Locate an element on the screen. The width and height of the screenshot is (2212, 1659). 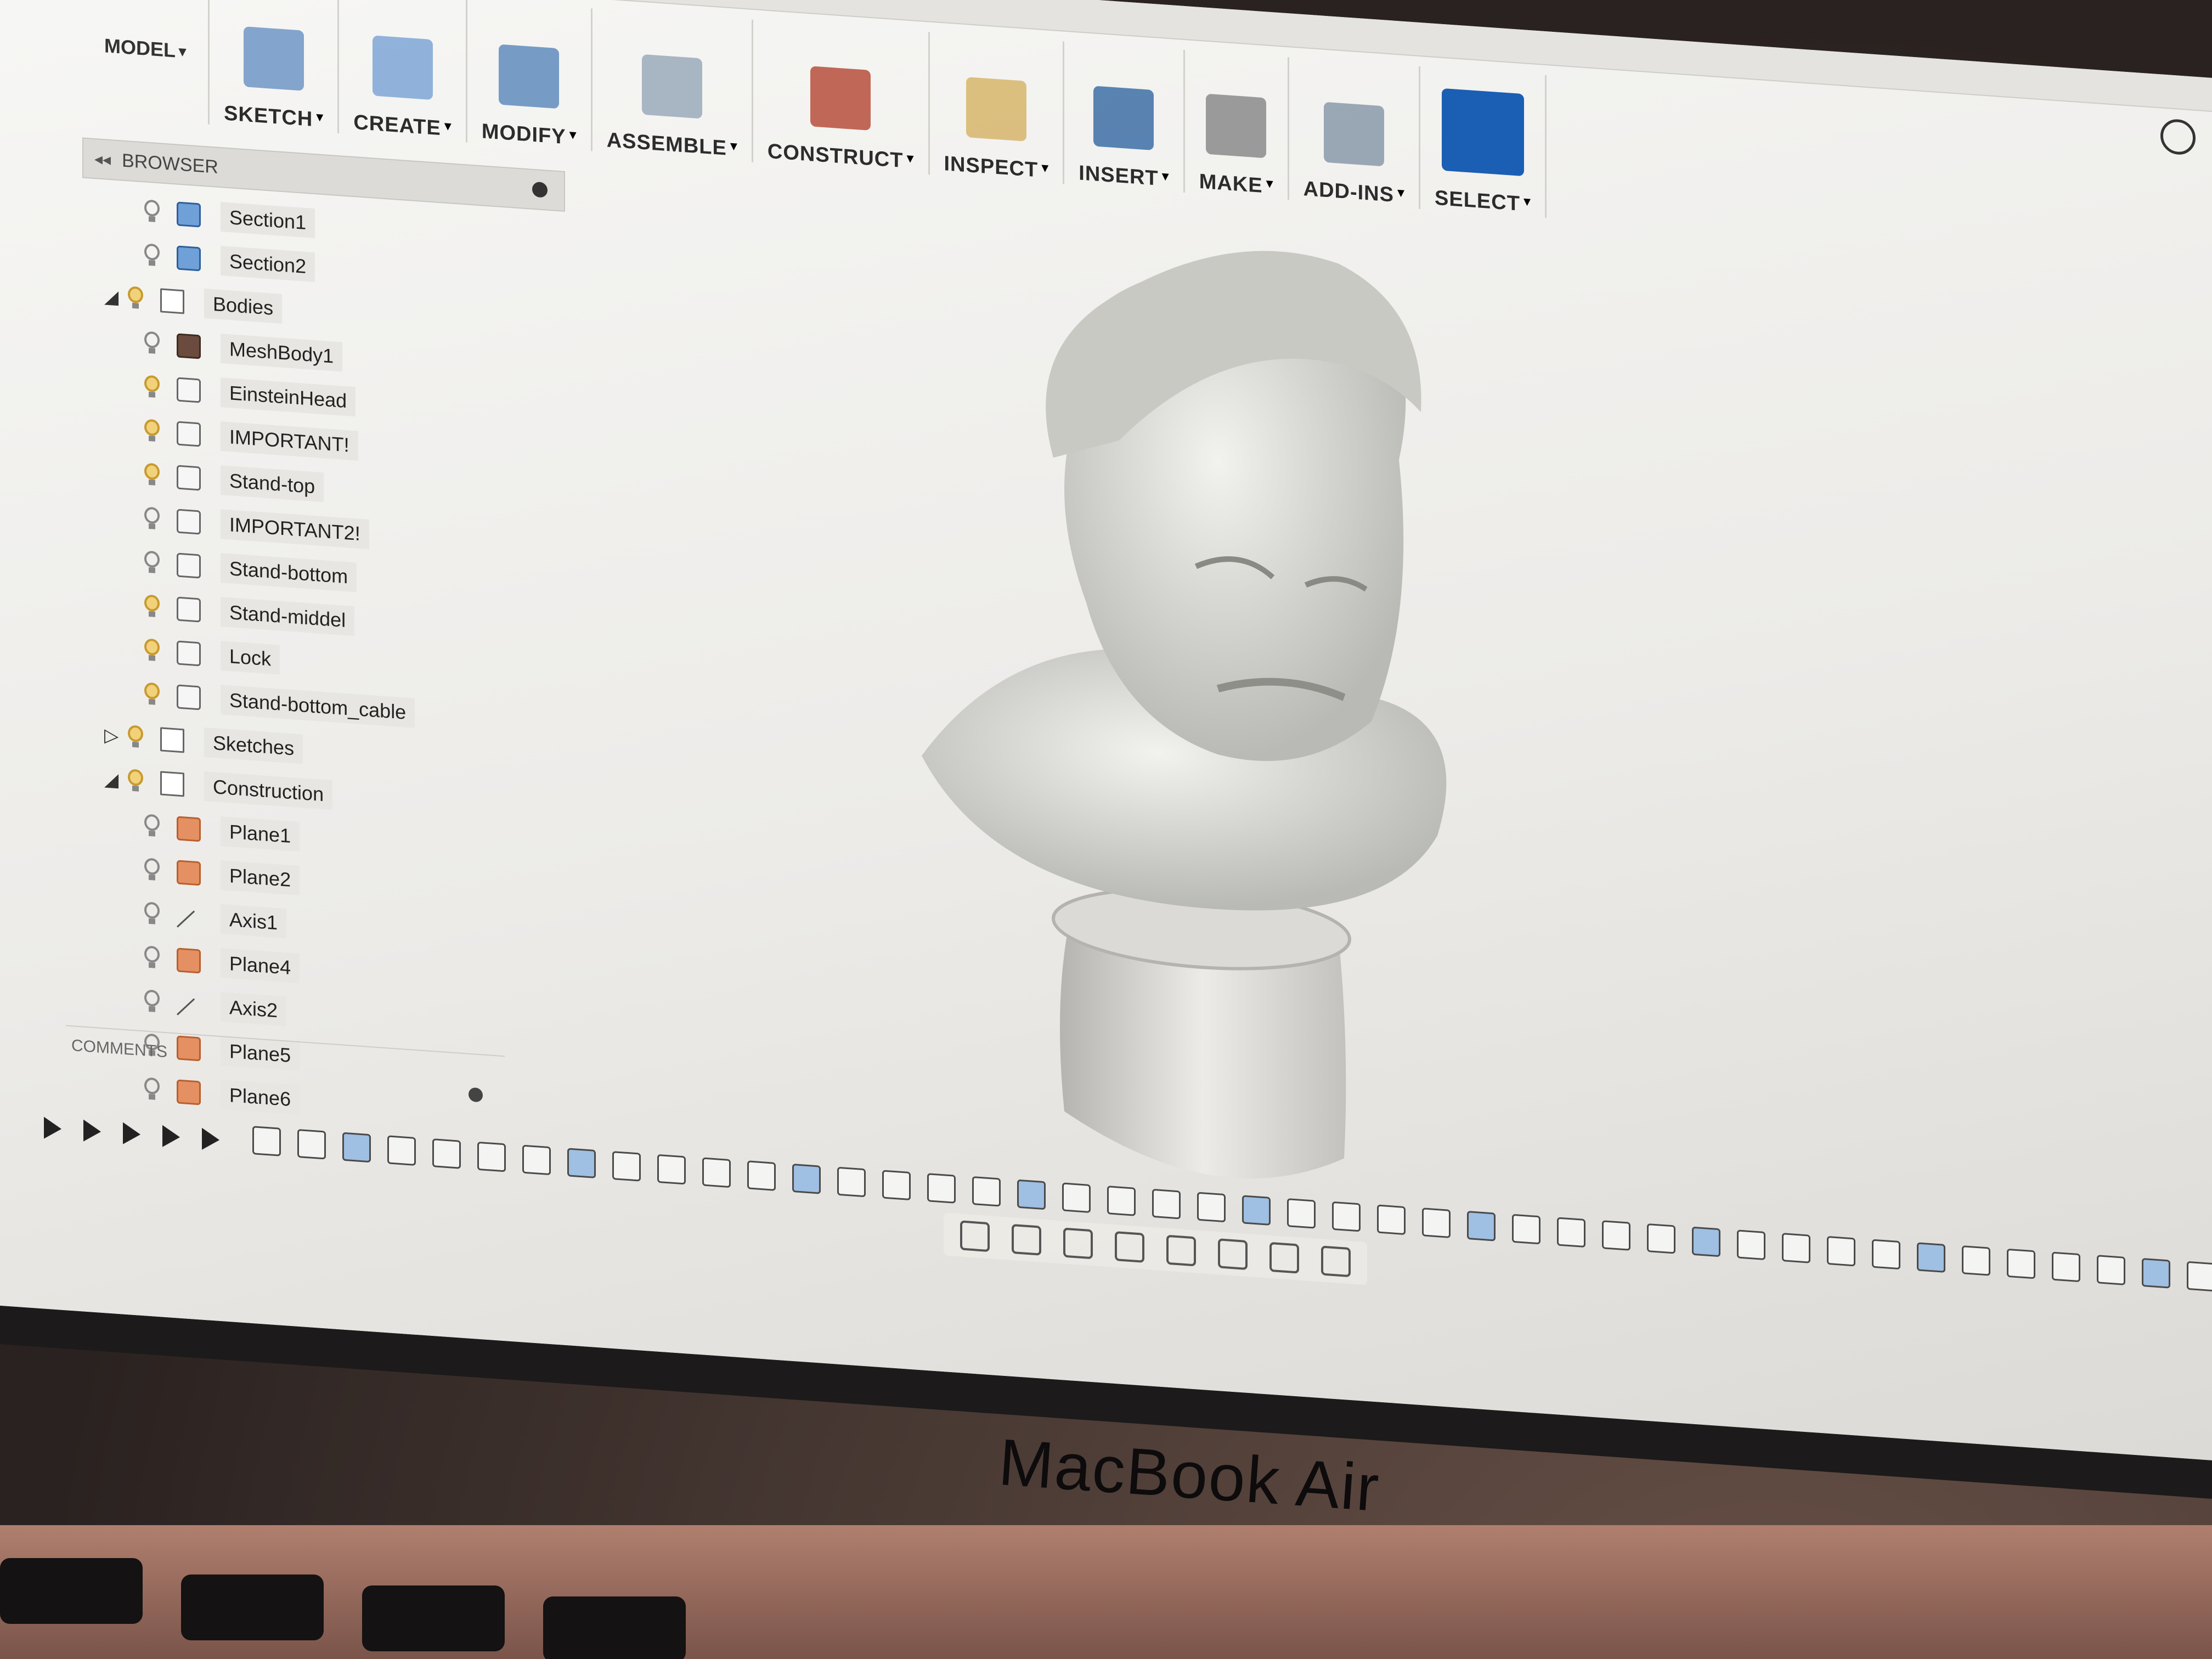
browser-item-plane4: Plane4 is located at coordinates (222, 962).